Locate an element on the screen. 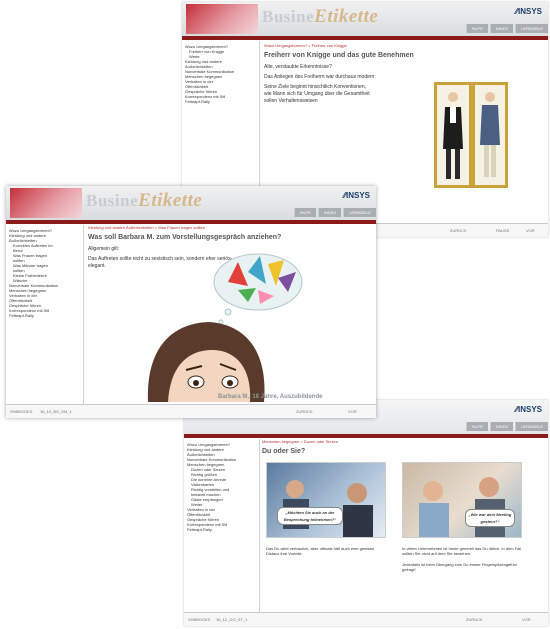 This screenshot has height=629, width=550. footer-bar: SHBBOOKS 16_12_GO_ST_1 ZURÜCK VOR is located at coordinates (366, 619).